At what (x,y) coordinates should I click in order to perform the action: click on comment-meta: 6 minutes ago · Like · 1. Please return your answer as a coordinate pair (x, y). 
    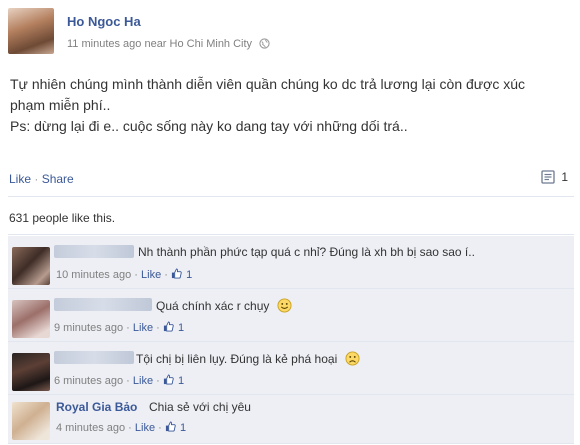
    Looking at the image, I should click on (119, 380).